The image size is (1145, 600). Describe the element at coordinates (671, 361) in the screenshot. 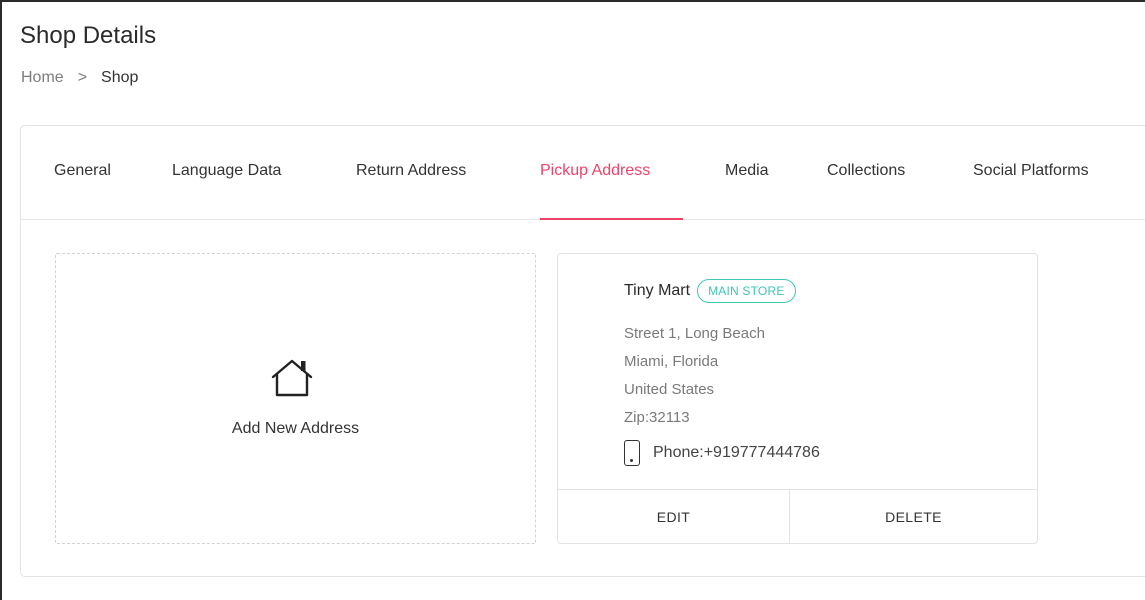

I see `address-line-2: Miami, Florida` at that location.